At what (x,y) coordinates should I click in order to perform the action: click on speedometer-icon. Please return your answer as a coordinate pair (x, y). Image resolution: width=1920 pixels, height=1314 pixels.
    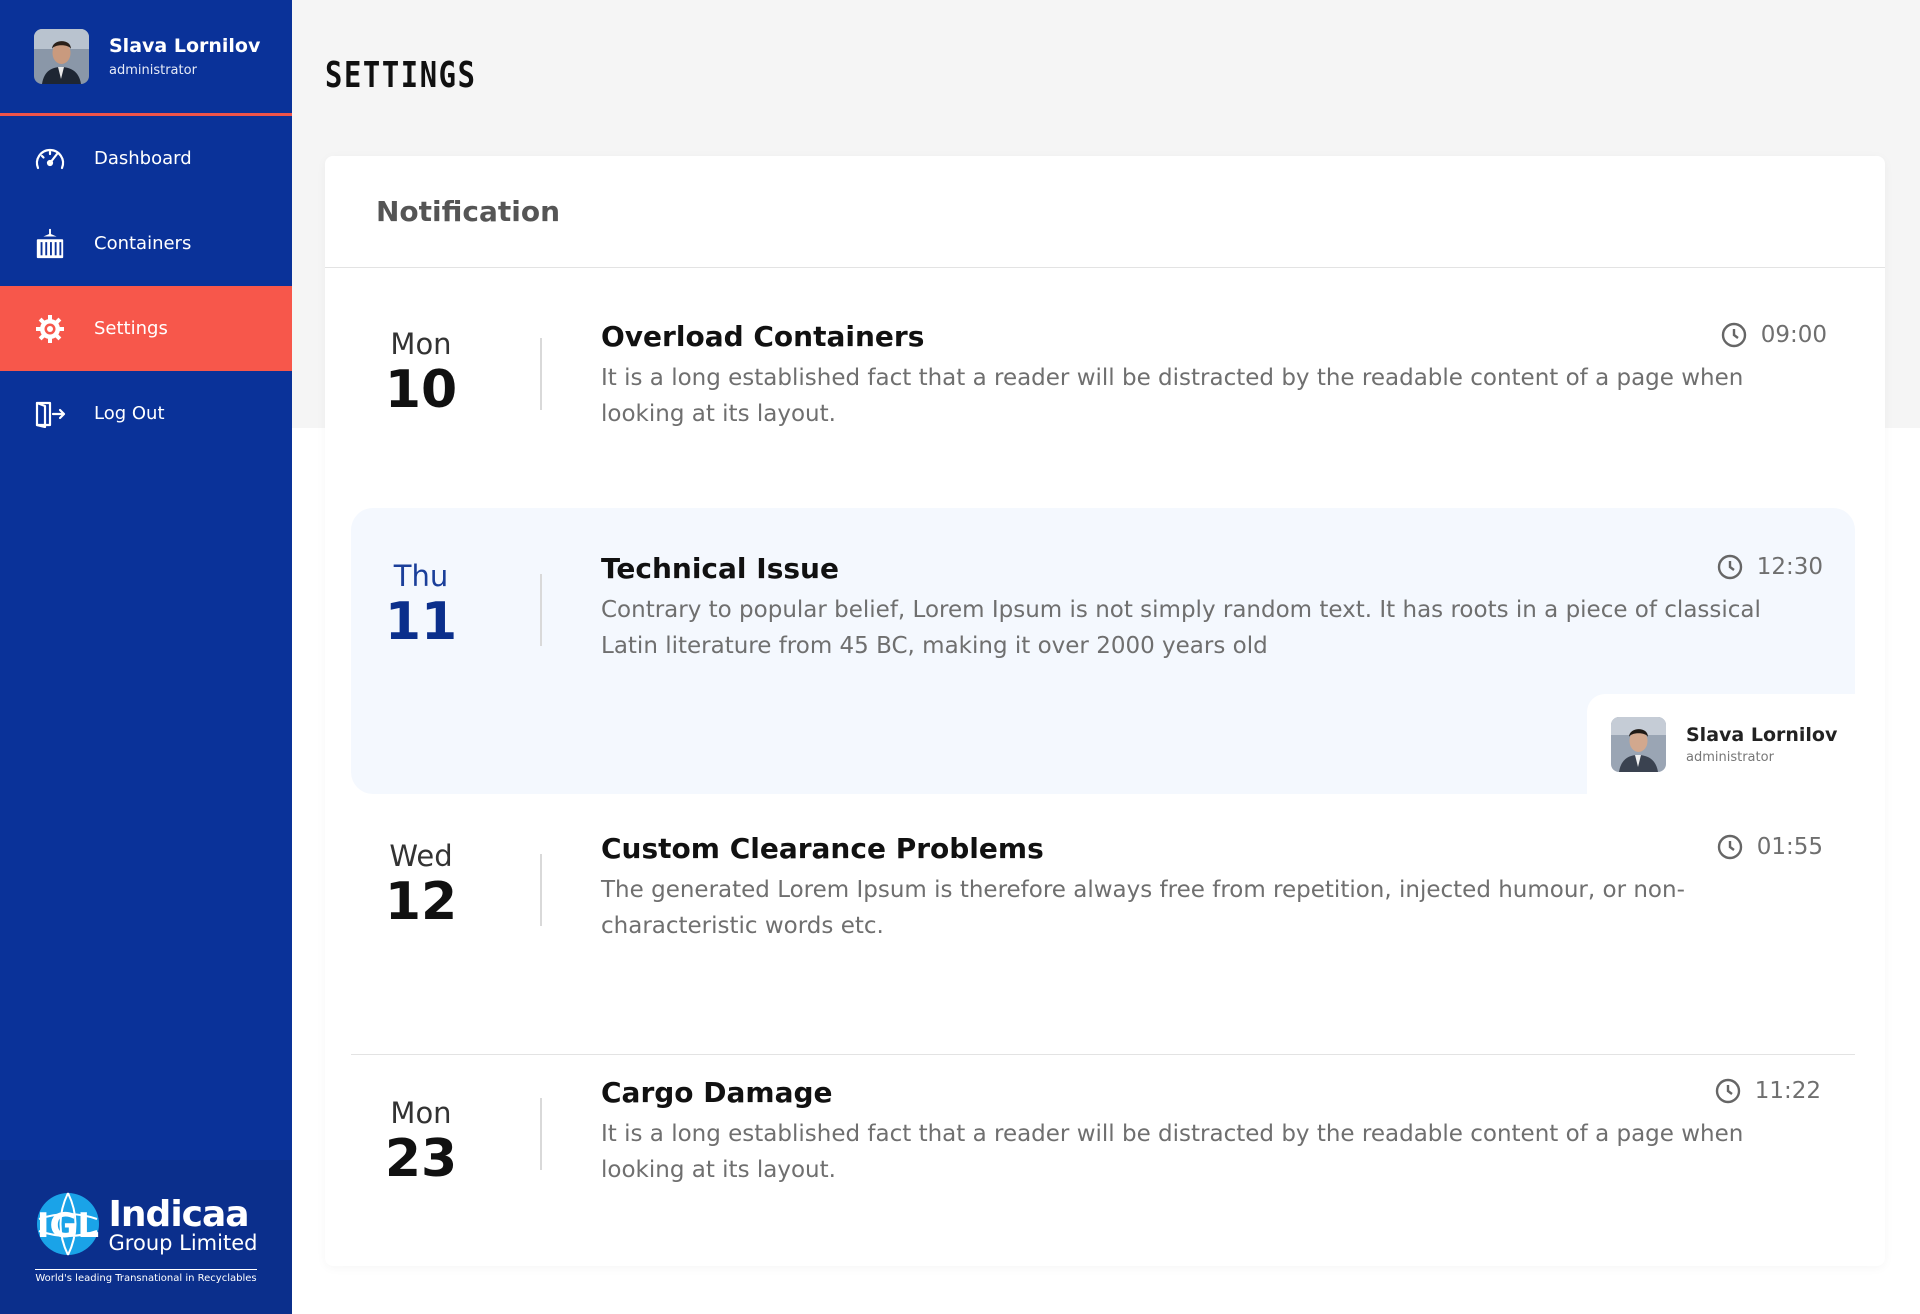
    Looking at the image, I should click on (50, 159).